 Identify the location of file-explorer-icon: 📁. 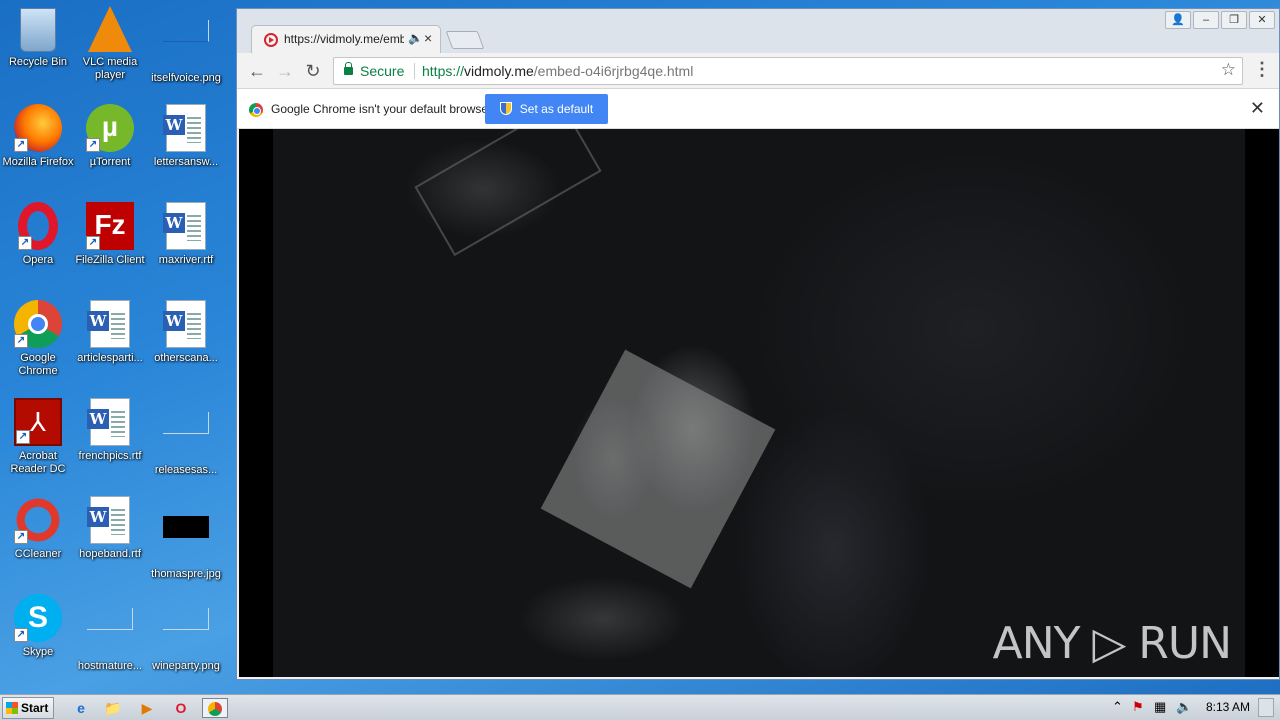
(113, 708).